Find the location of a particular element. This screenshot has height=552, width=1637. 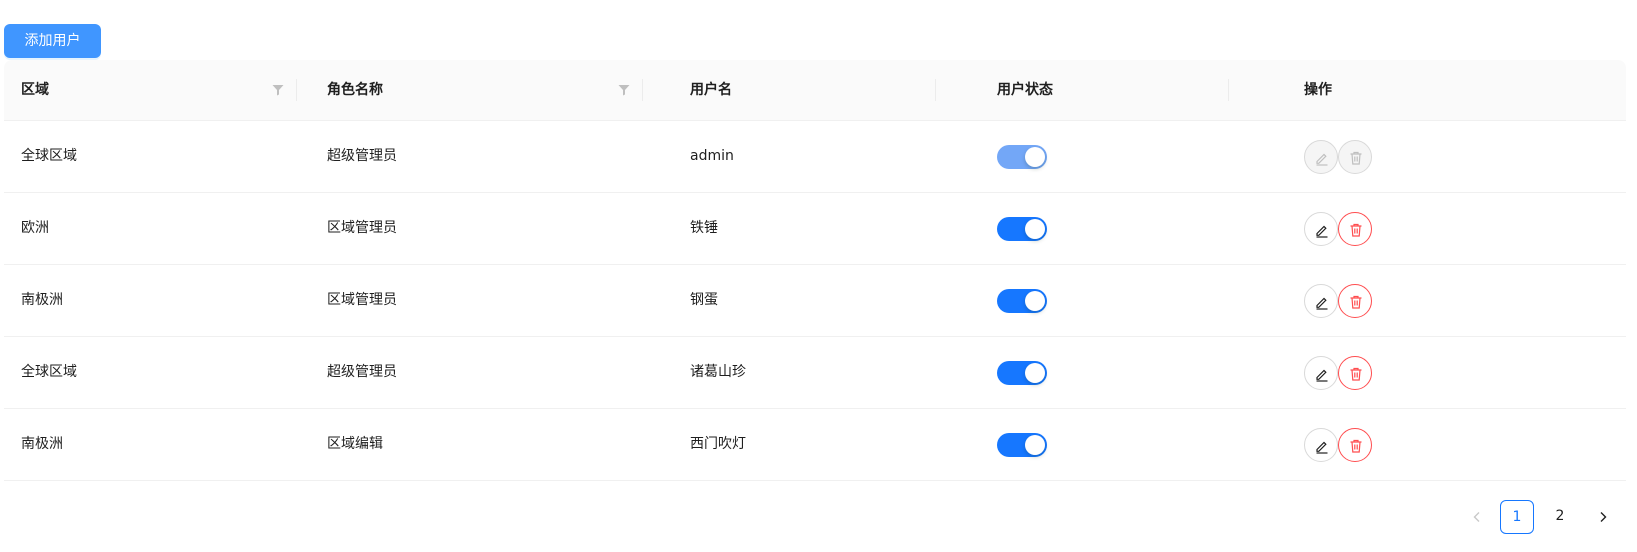

pagination: 1 2 is located at coordinates (1543, 517).